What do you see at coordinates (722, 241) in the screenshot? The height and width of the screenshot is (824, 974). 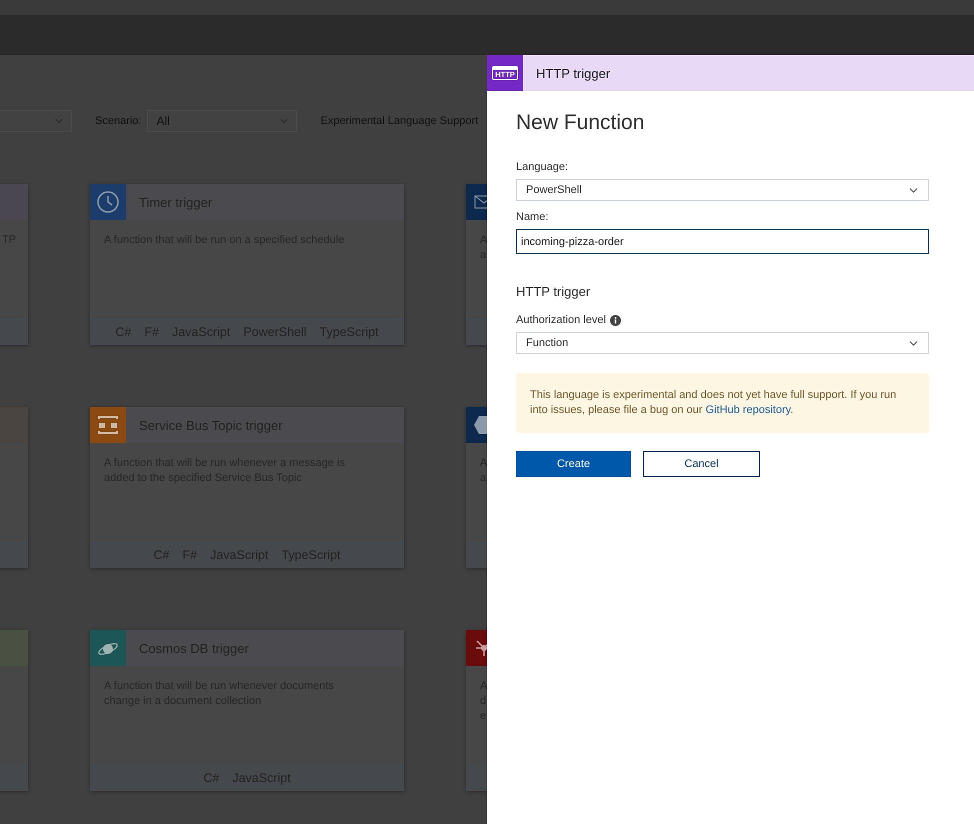 I see `name-input-field: incoming-pizza-order` at bounding box center [722, 241].